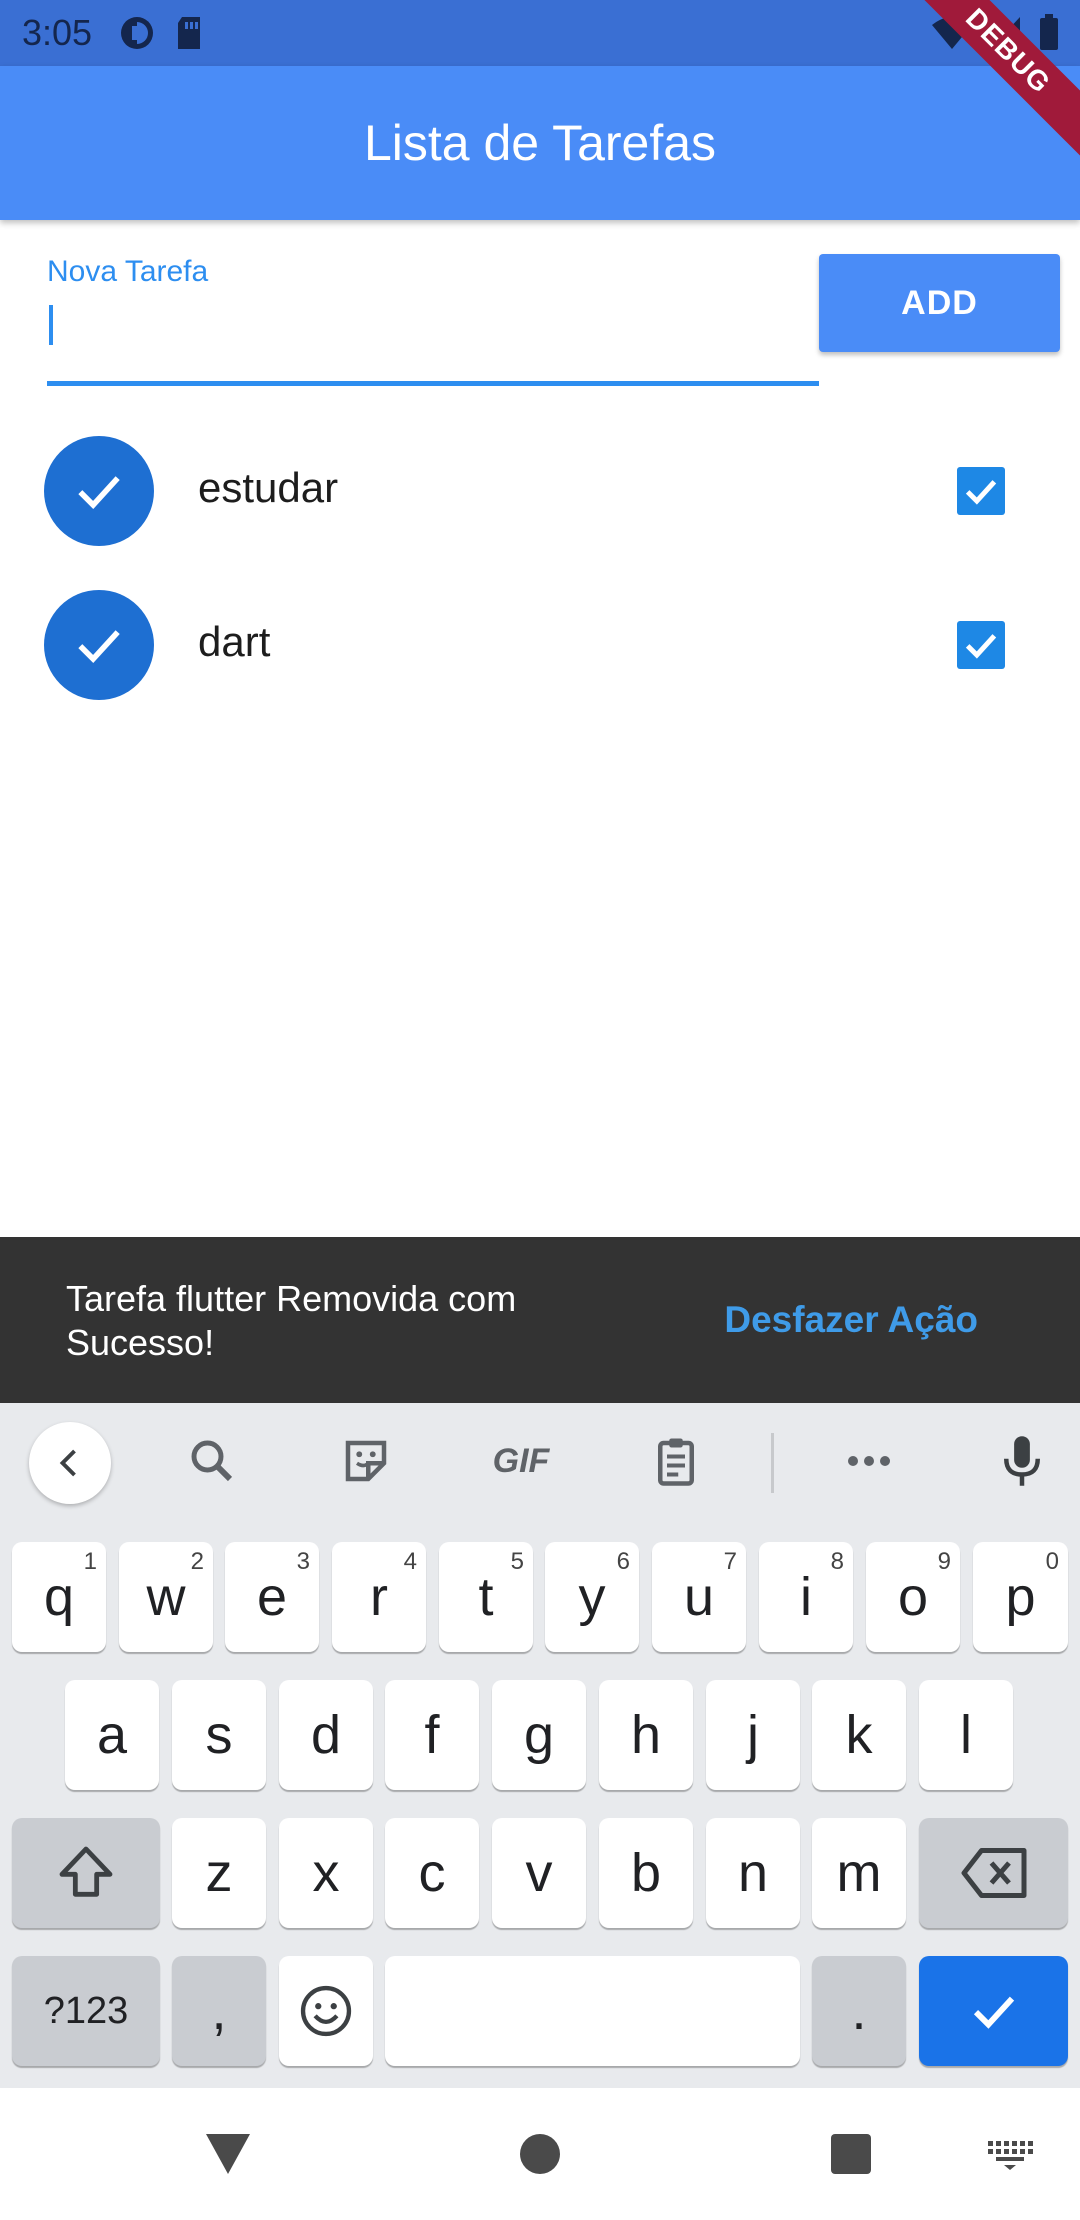  Describe the element at coordinates (219, 1873) in the screenshot. I see `key-z: z` at that location.